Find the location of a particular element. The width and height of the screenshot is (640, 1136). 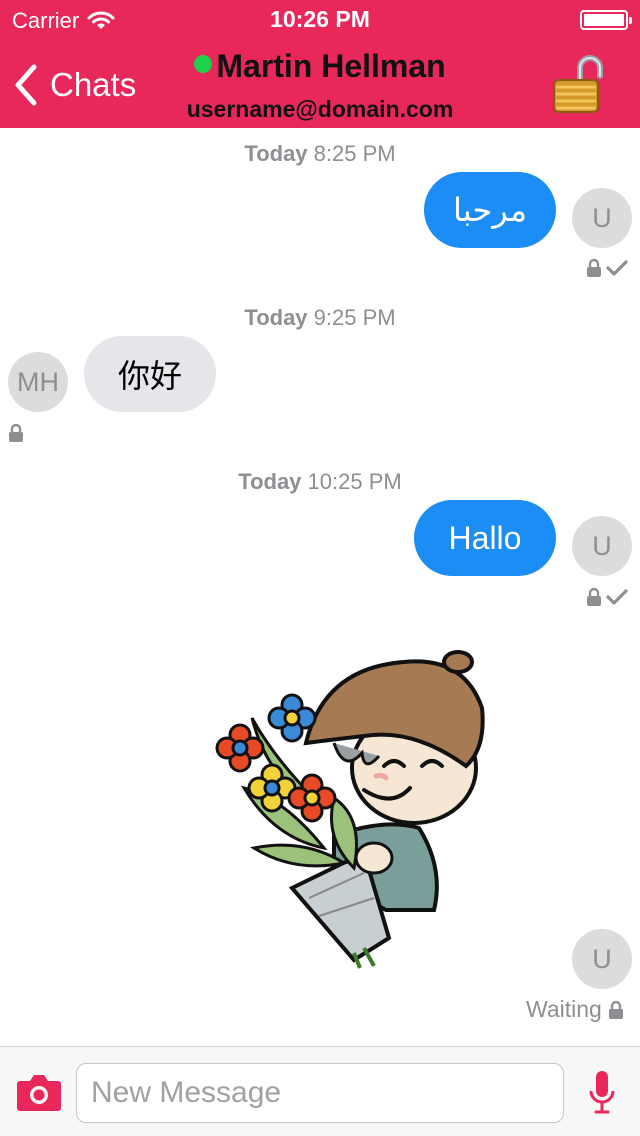

message-bubble-outgoing: مرحبا is located at coordinates (490, 210).